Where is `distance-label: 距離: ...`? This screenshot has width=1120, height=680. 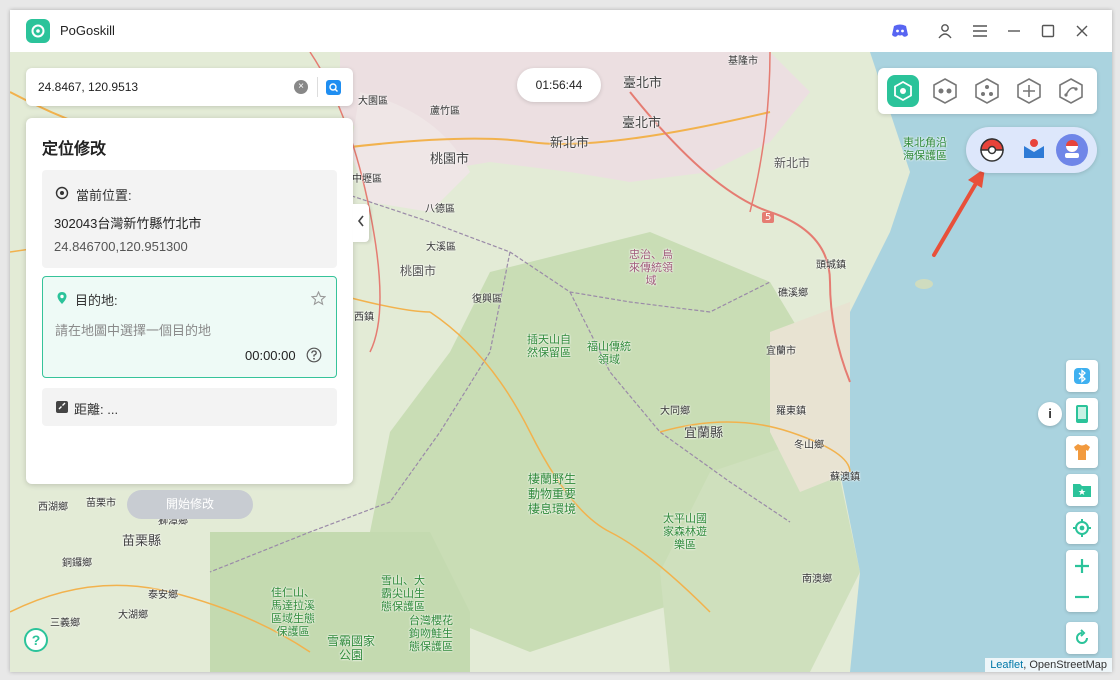
distance-label: 距離: ... is located at coordinates (96, 409).